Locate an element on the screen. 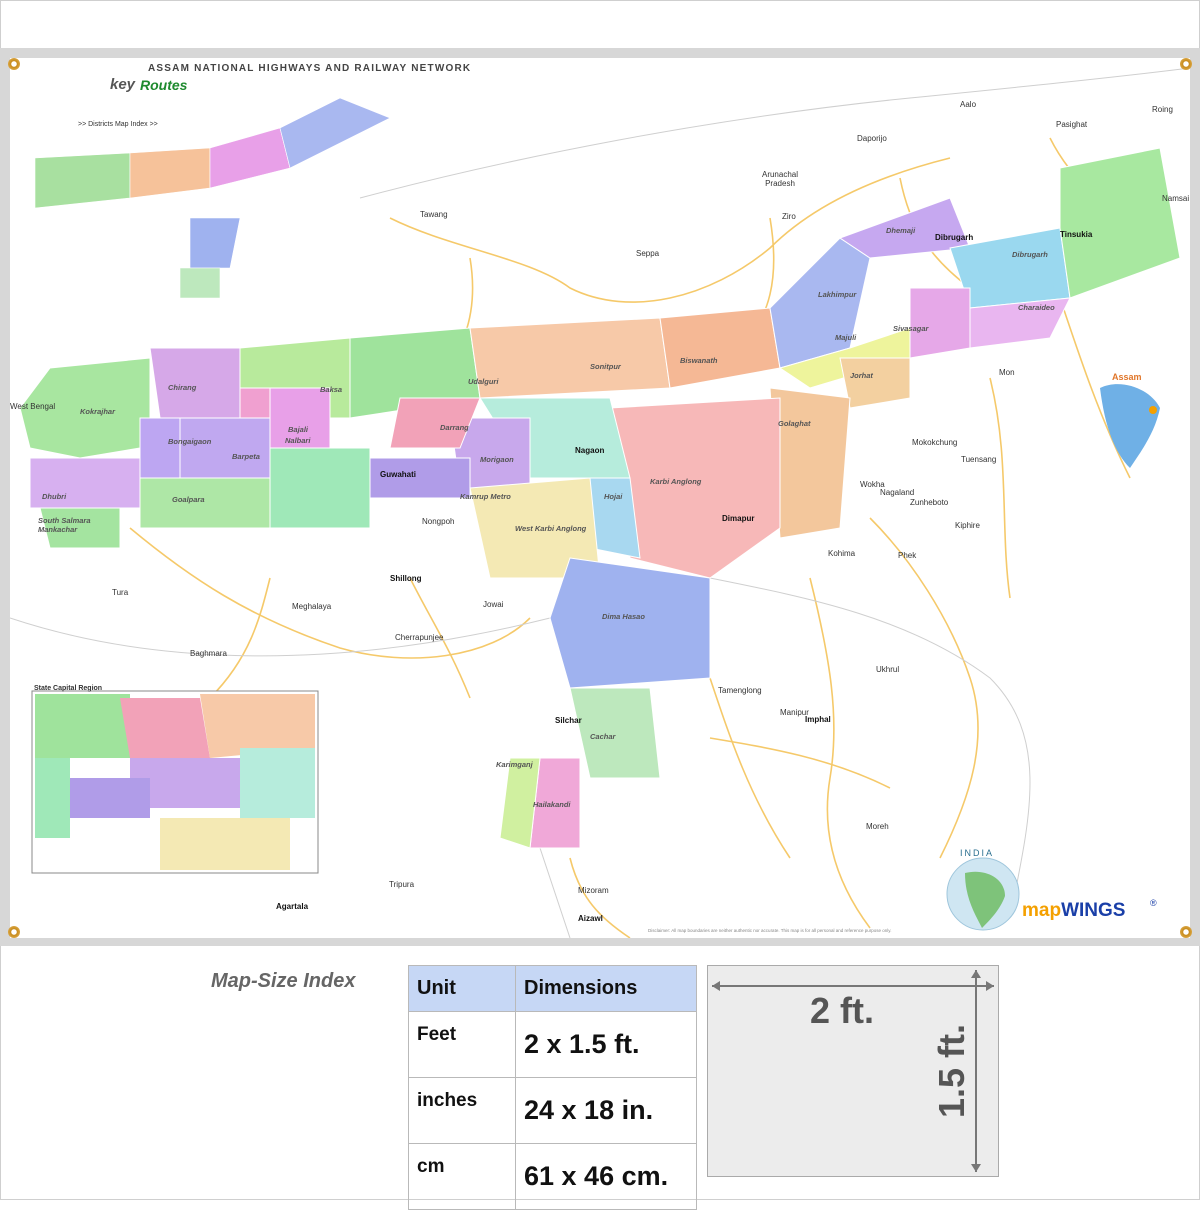 This screenshot has height=1210, width=1200. district-label: Dibrugarh is located at coordinates (1030, 254).